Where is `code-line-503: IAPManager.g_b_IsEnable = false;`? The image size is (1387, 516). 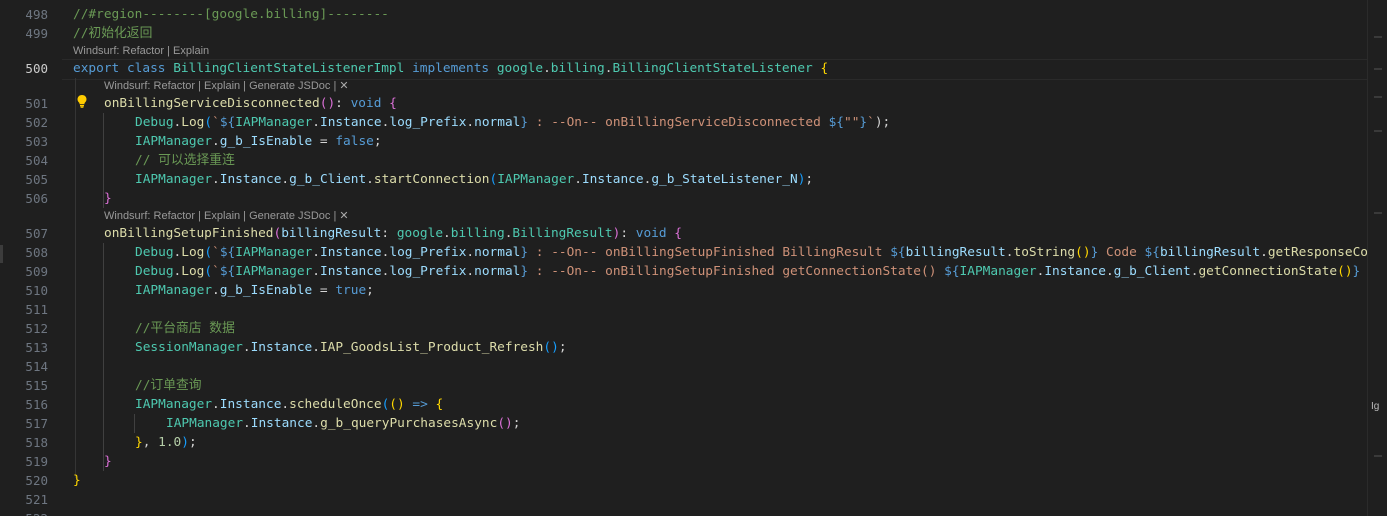 code-line-503: IAPManager.g_b_IsEnable = false; is located at coordinates (258, 141).